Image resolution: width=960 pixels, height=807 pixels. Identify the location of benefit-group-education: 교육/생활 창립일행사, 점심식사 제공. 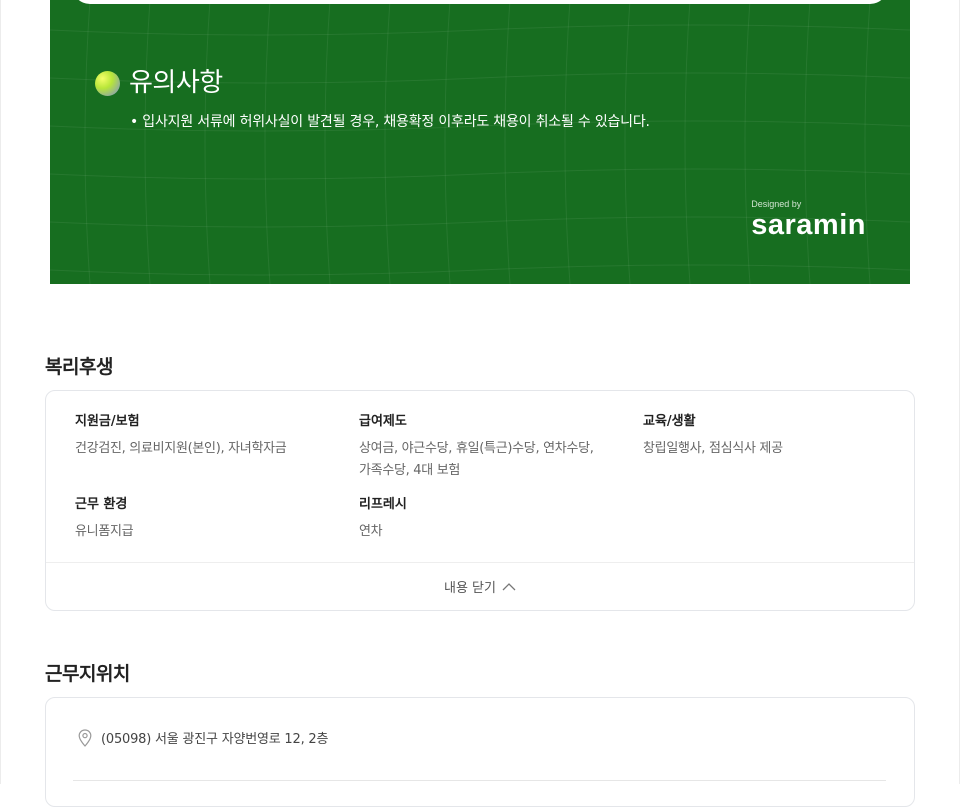
(768, 436).